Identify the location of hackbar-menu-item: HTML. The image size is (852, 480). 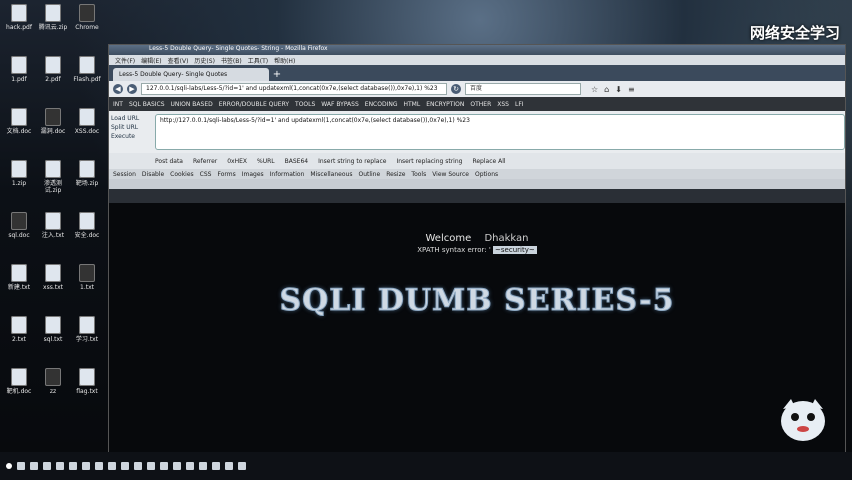
(412, 104).